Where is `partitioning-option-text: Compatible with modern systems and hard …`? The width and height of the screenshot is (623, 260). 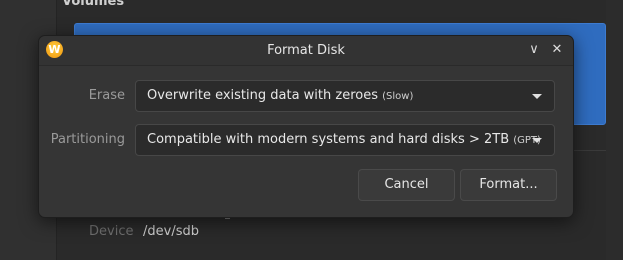
partitioning-option-text: Compatible with modern systems and hard … is located at coordinates (328, 139).